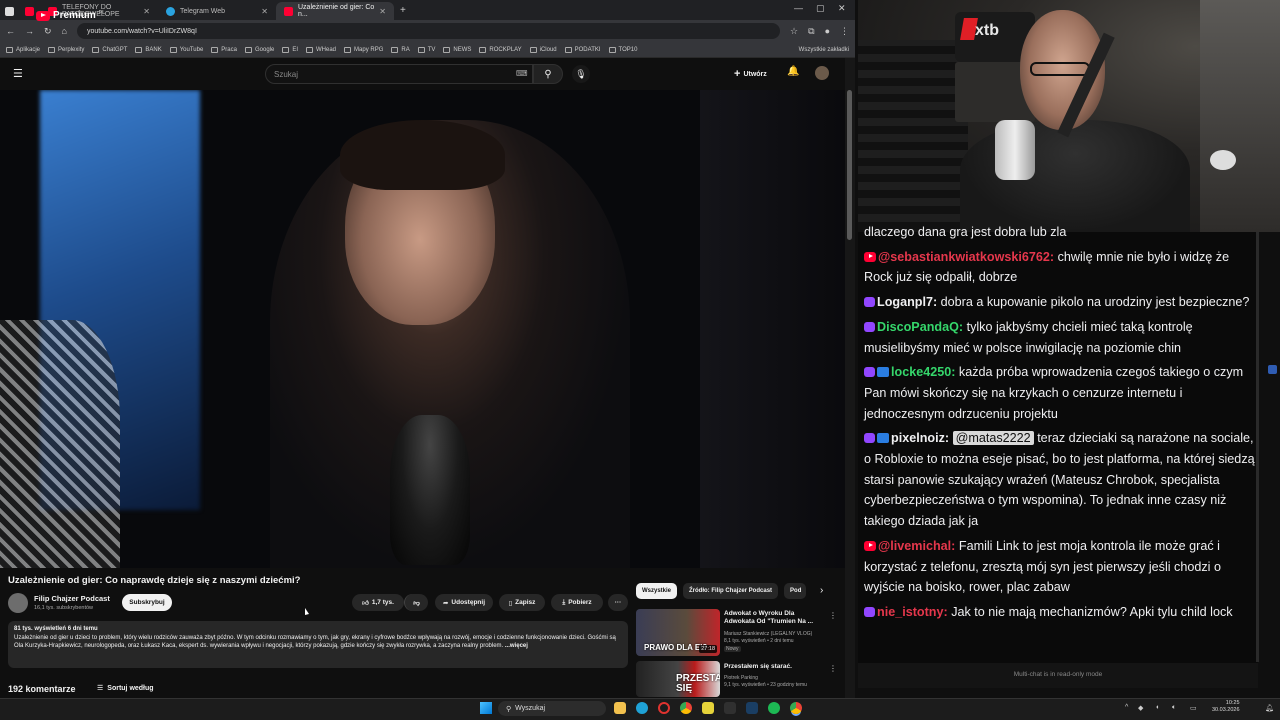 This screenshot has width=1280, height=720. I want to click on hamburger-menu-icon: ☰, so click(18, 73).